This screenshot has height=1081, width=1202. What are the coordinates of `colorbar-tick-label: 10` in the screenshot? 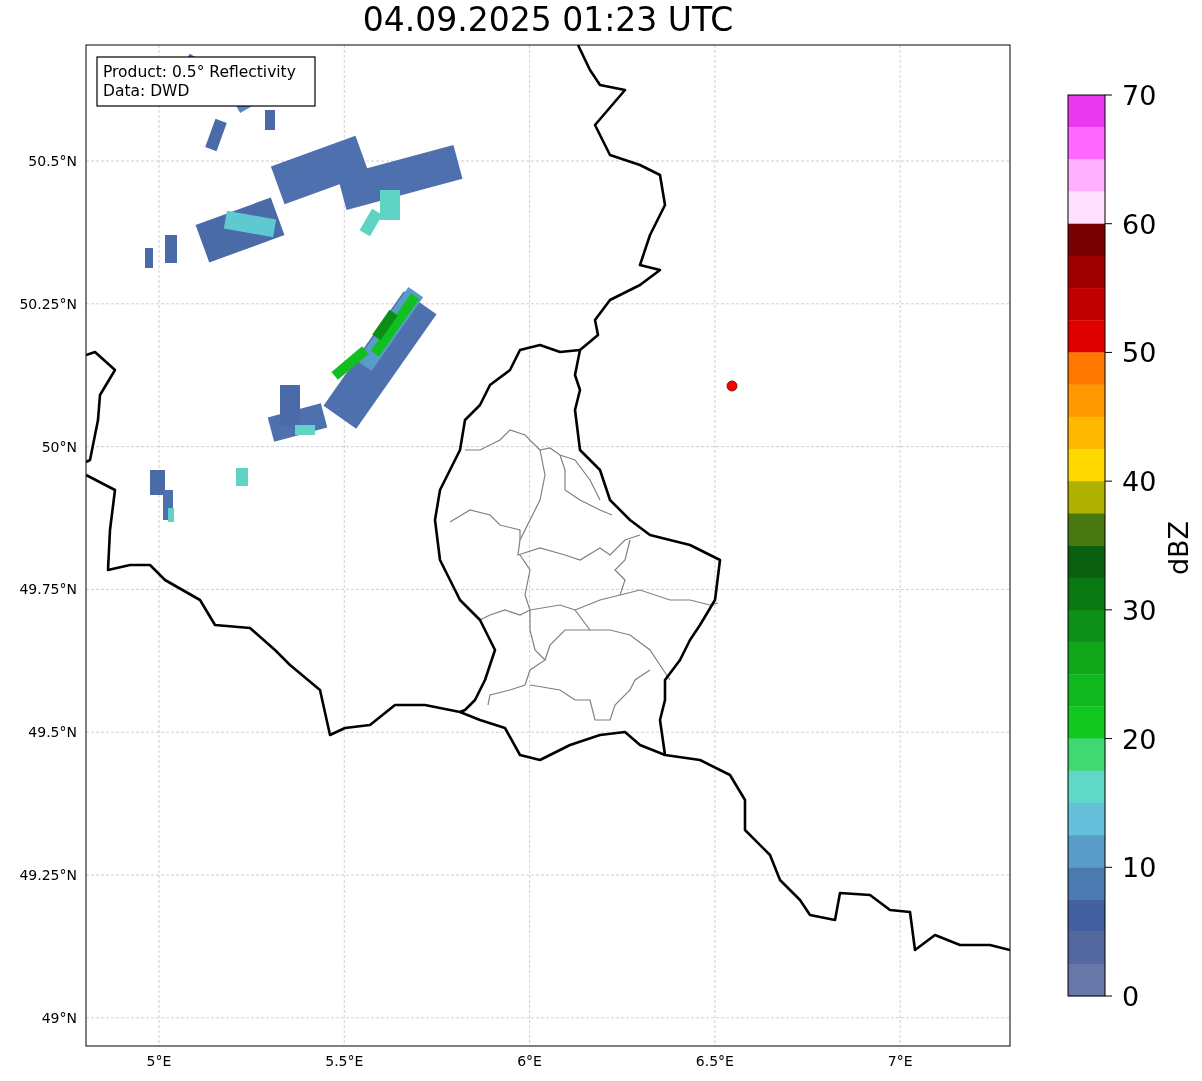 It's located at (1139, 868).